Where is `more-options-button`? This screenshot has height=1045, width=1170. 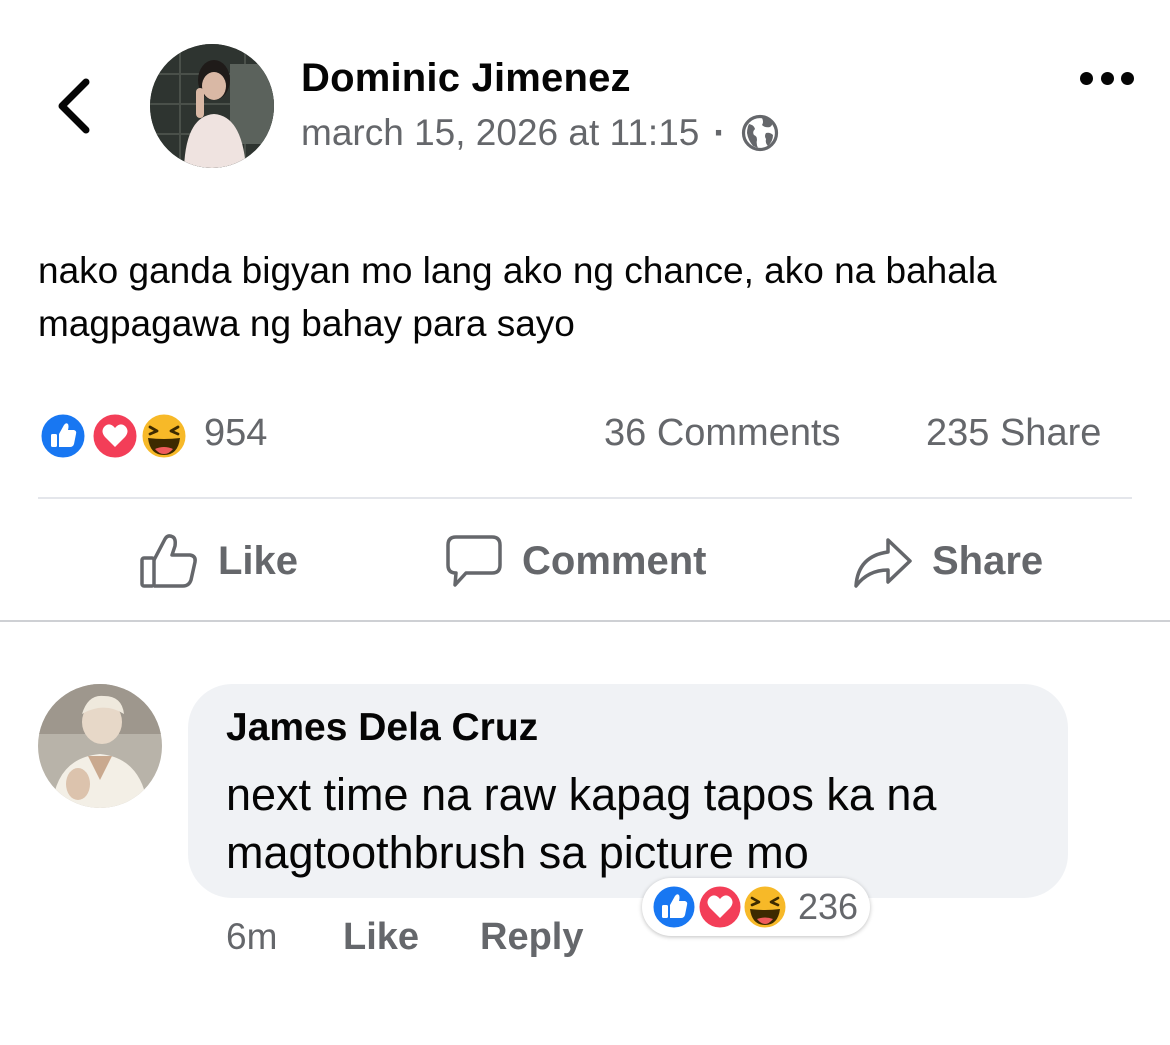
more-options-button is located at coordinates (1107, 78).